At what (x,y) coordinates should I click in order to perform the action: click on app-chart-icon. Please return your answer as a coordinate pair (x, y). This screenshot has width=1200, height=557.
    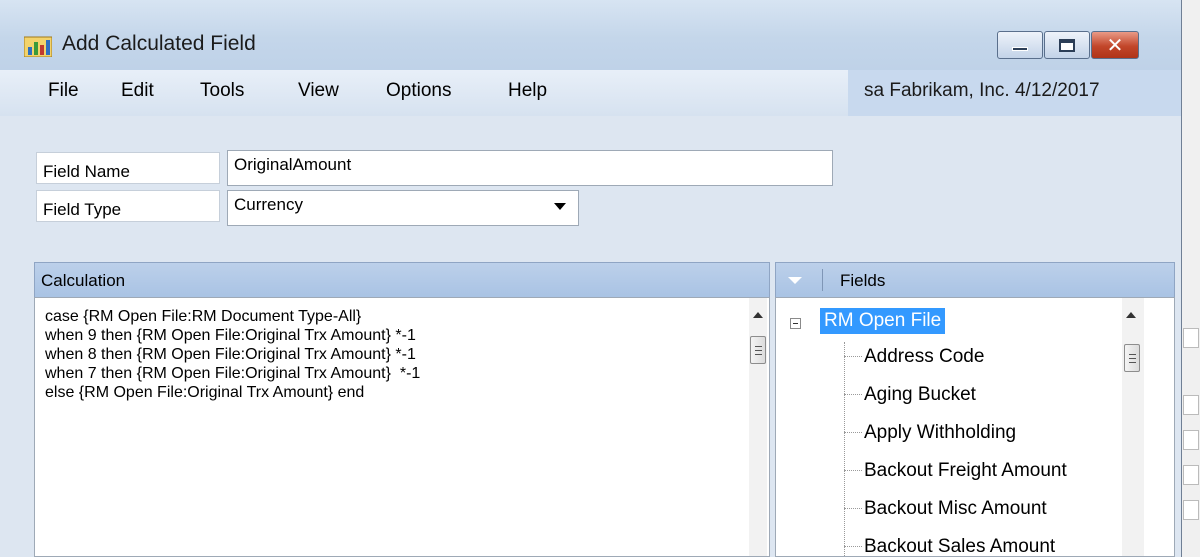
    Looking at the image, I should click on (38, 46).